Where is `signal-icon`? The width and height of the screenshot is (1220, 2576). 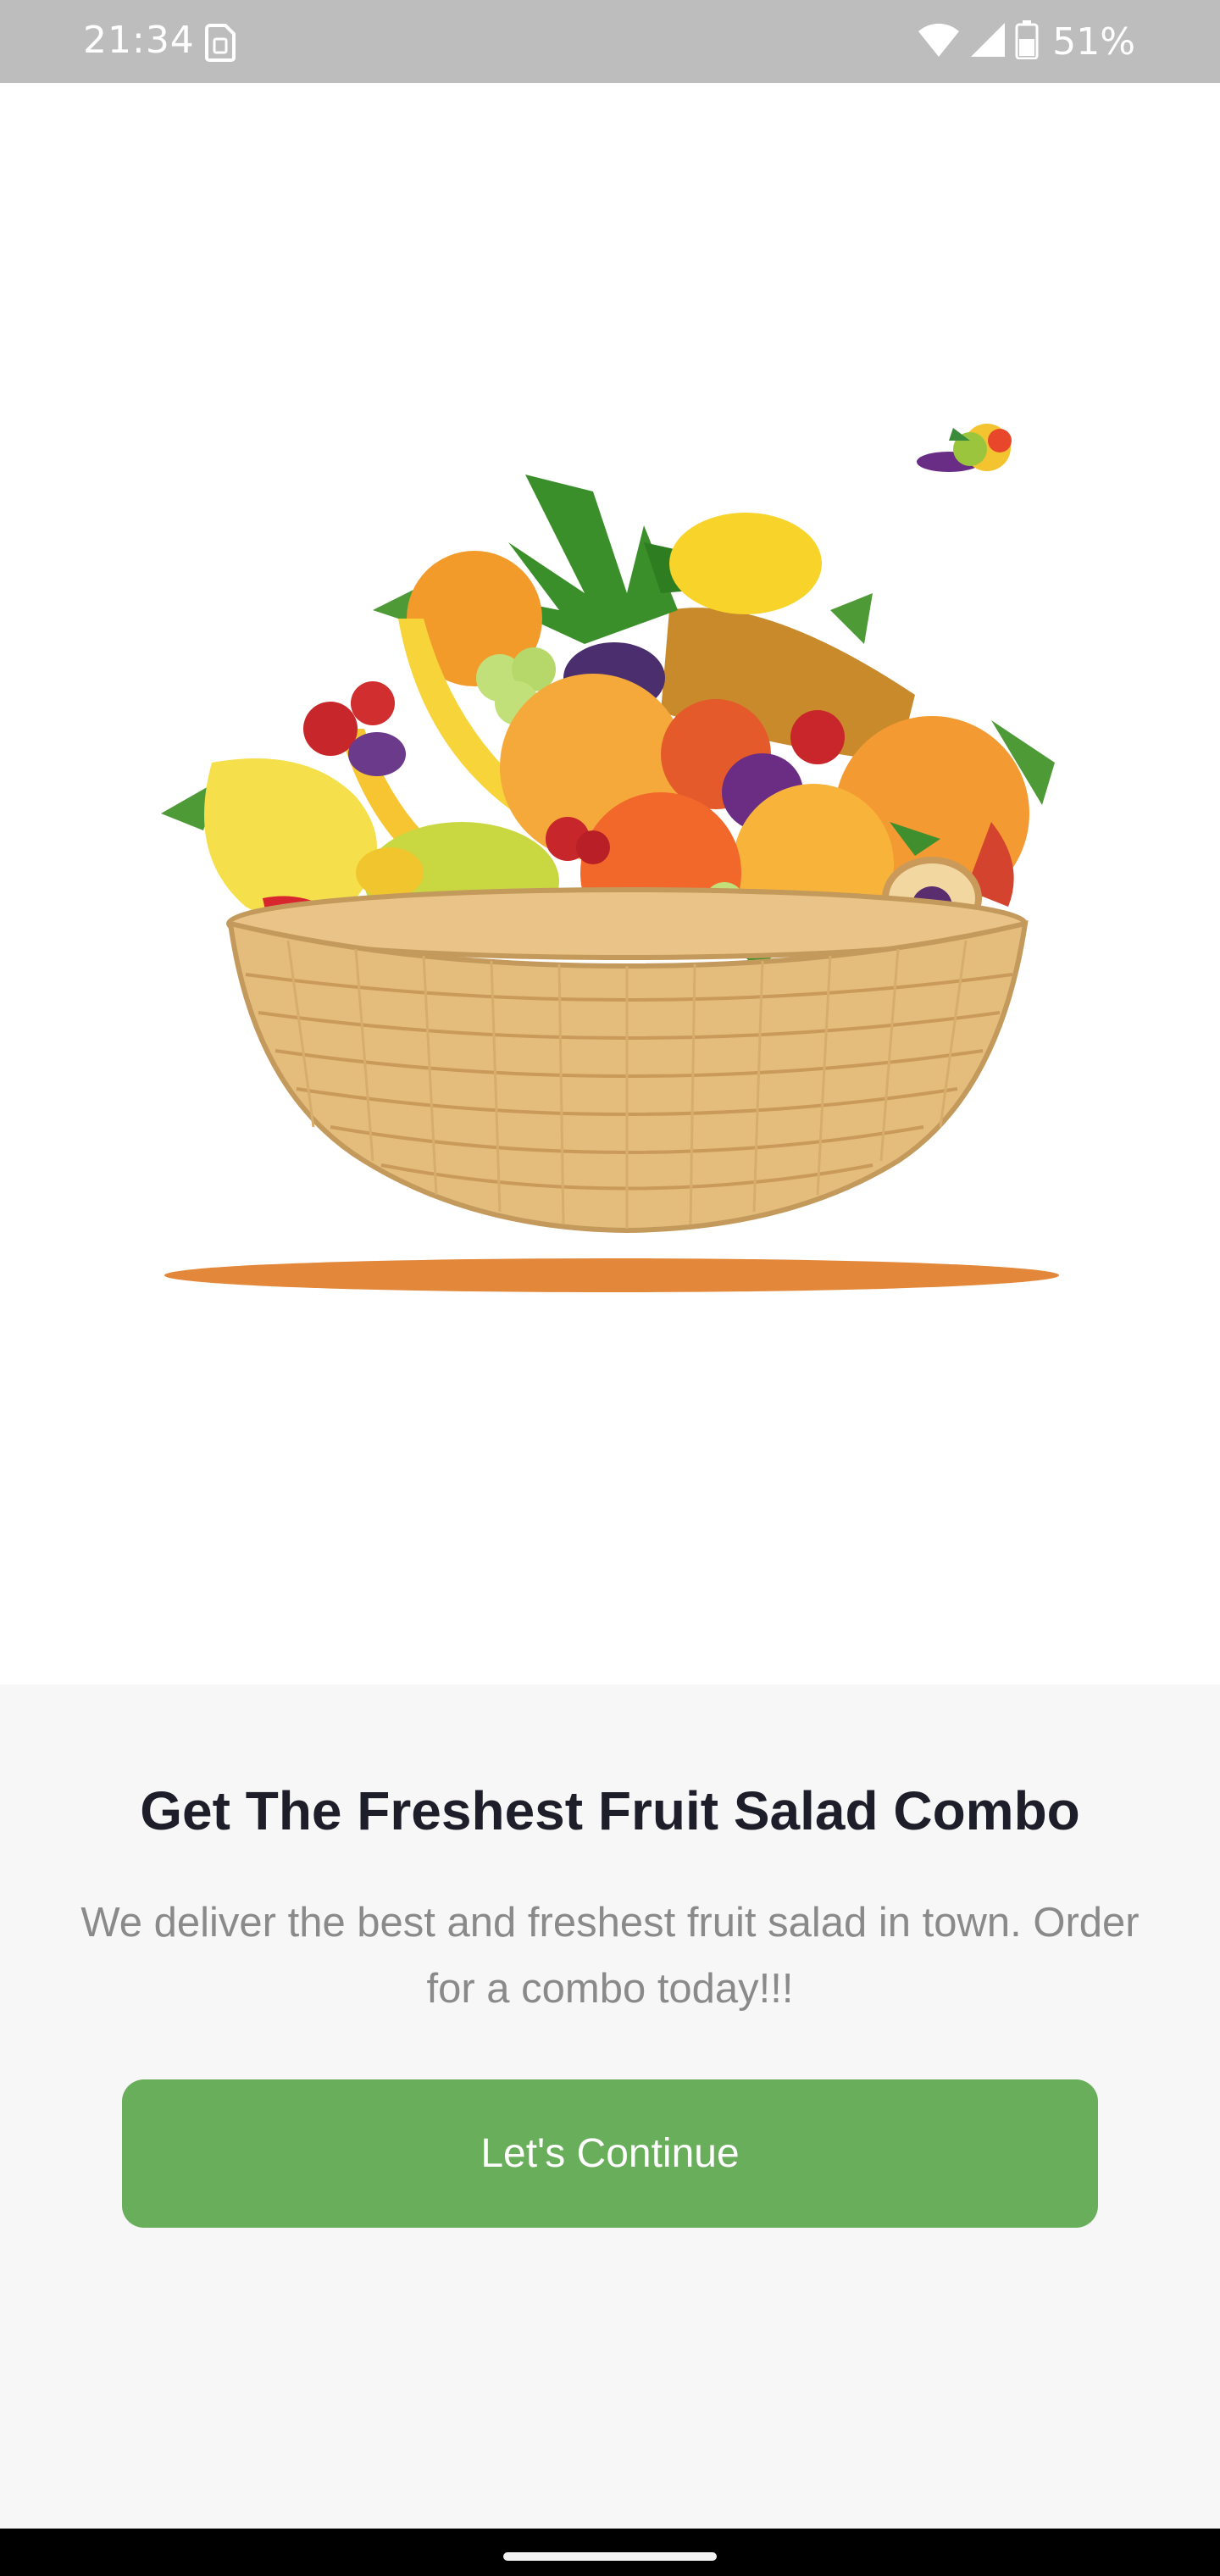 signal-icon is located at coordinates (987, 41).